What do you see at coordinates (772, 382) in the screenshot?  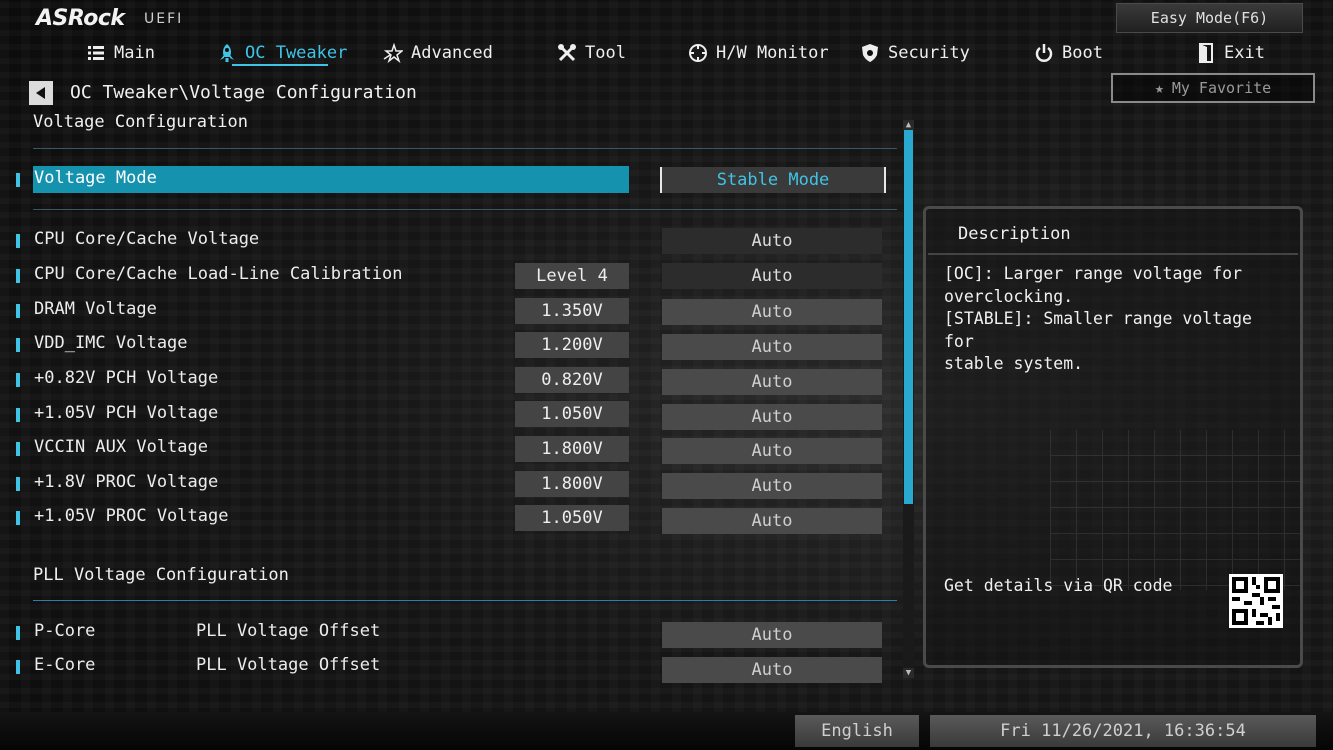 I see `pch-082-voltage-option: Auto` at bounding box center [772, 382].